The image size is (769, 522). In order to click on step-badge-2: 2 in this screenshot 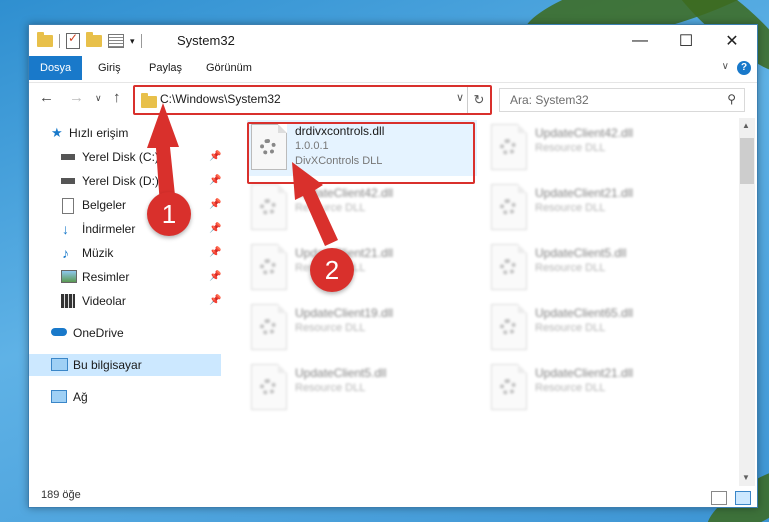, I will do `click(332, 270)`.